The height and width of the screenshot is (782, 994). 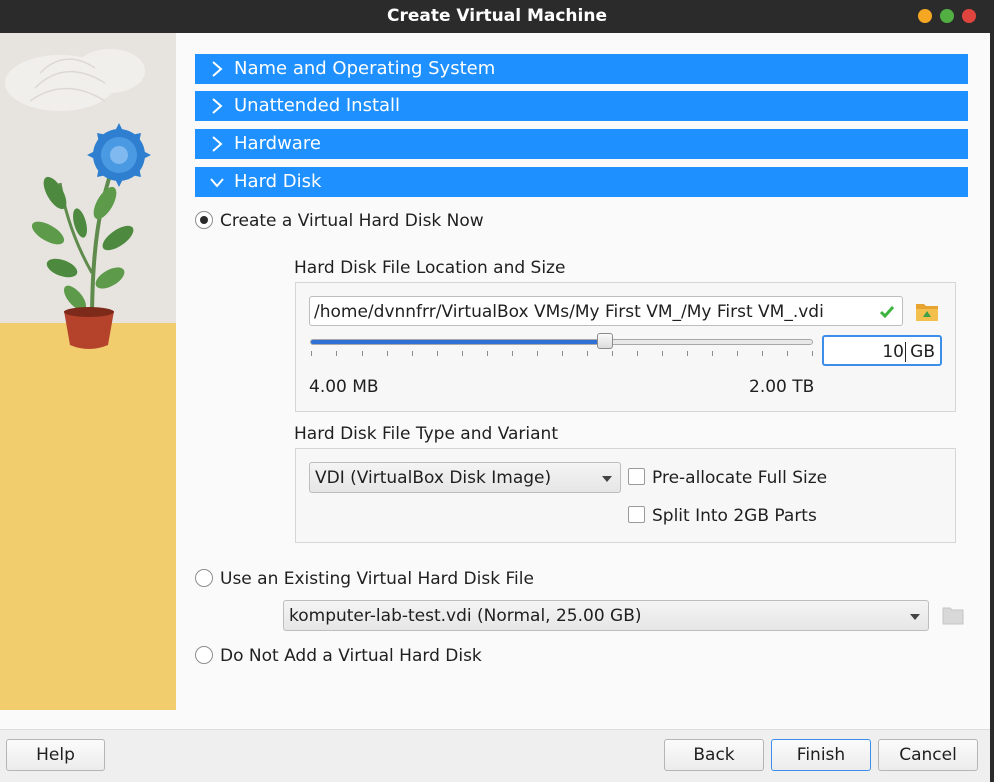 I want to click on create-disk-radio, so click(x=204, y=220).